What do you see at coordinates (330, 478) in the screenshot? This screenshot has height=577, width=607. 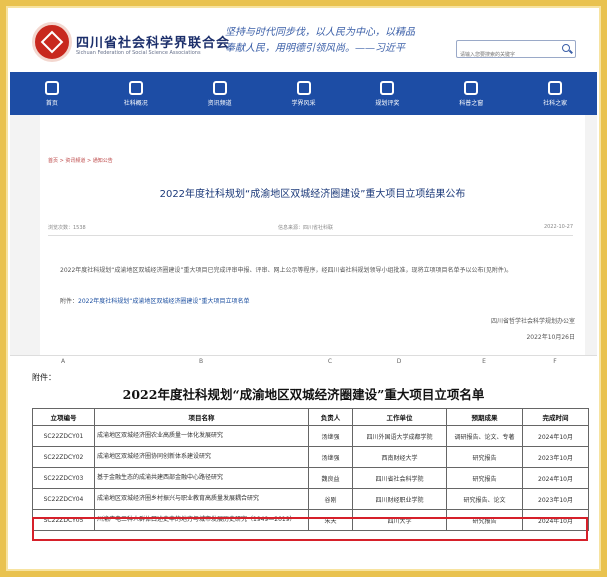 I see `project-leader: 魏良益` at bounding box center [330, 478].